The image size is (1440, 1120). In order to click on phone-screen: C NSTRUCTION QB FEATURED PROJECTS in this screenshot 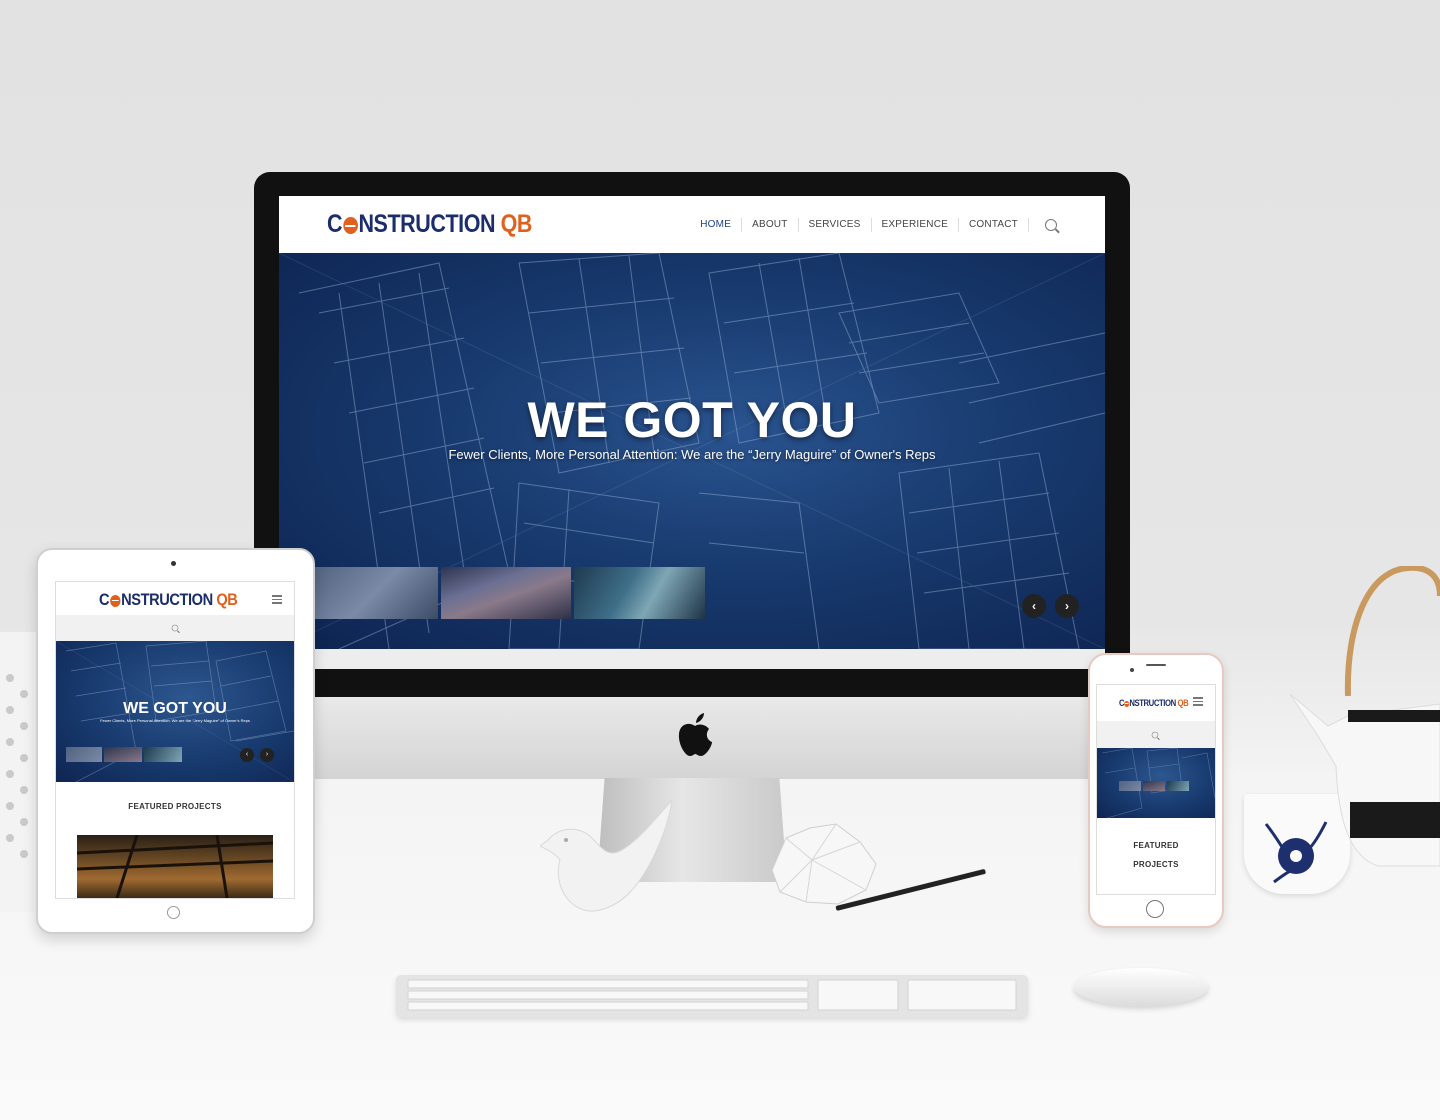, I will do `click(1156, 789)`.